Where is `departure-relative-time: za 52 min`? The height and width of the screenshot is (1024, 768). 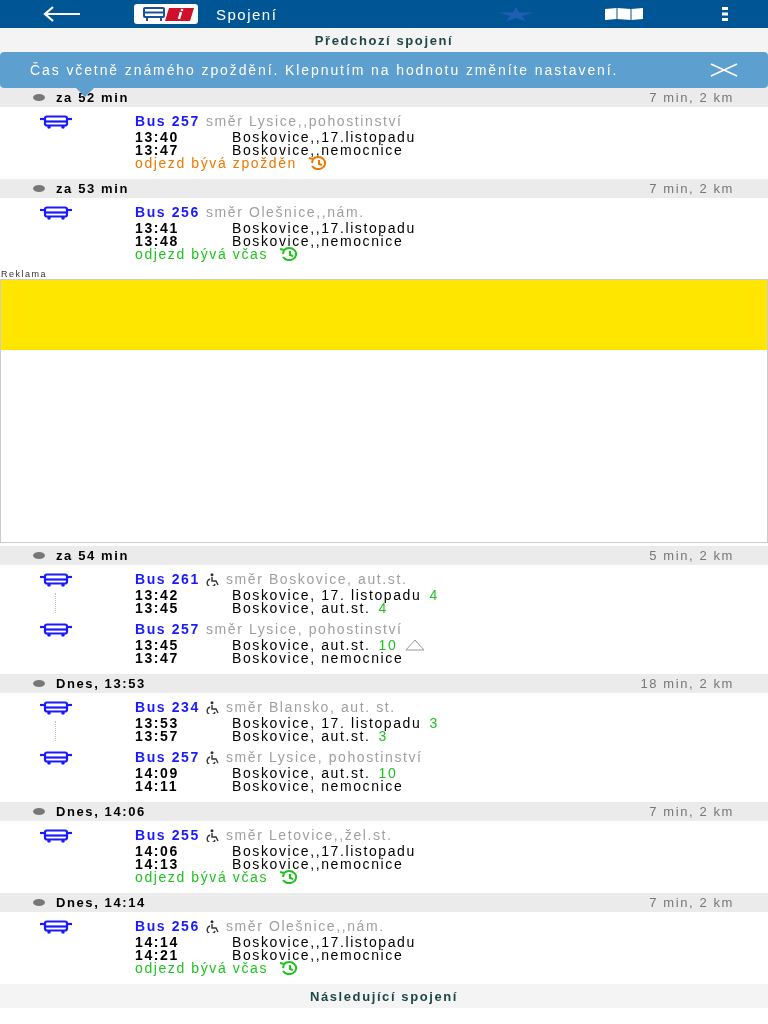
departure-relative-time: za 52 min is located at coordinates (93, 97).